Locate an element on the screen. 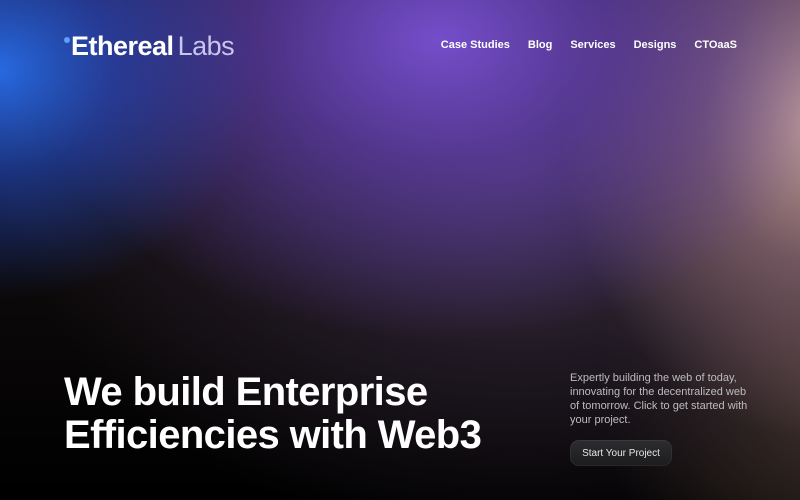 The height and width of the screenshot is (500, 800). site-logo: Ethereal Labs is located at coordinates (149, 46).